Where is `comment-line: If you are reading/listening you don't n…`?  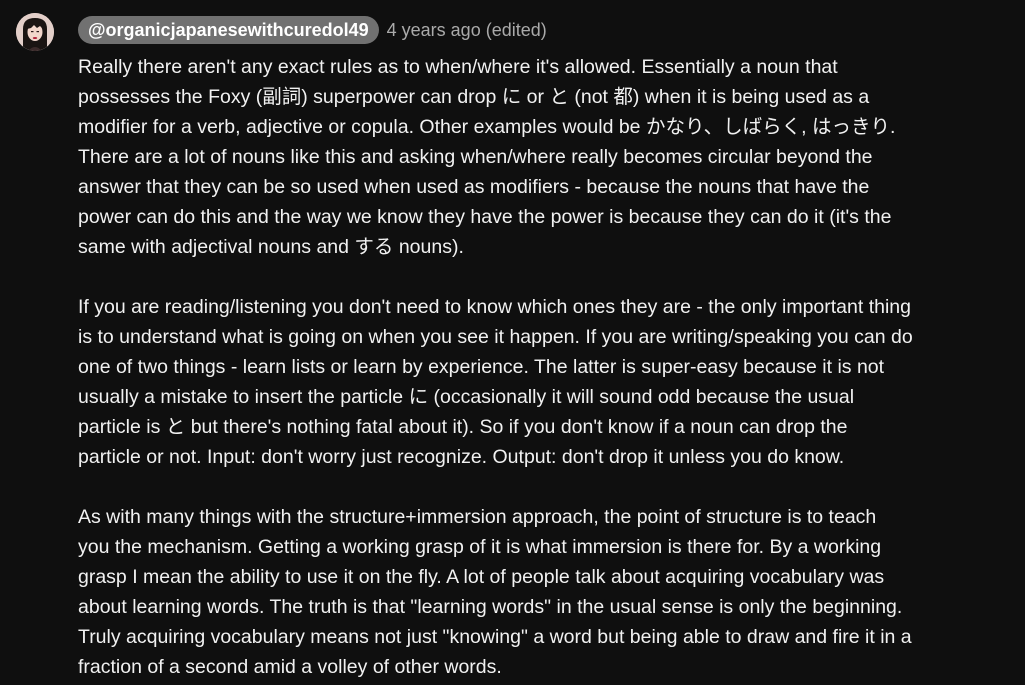
comment-line: If you are reading/listening you don't n… is located at coordinates (494, 307).